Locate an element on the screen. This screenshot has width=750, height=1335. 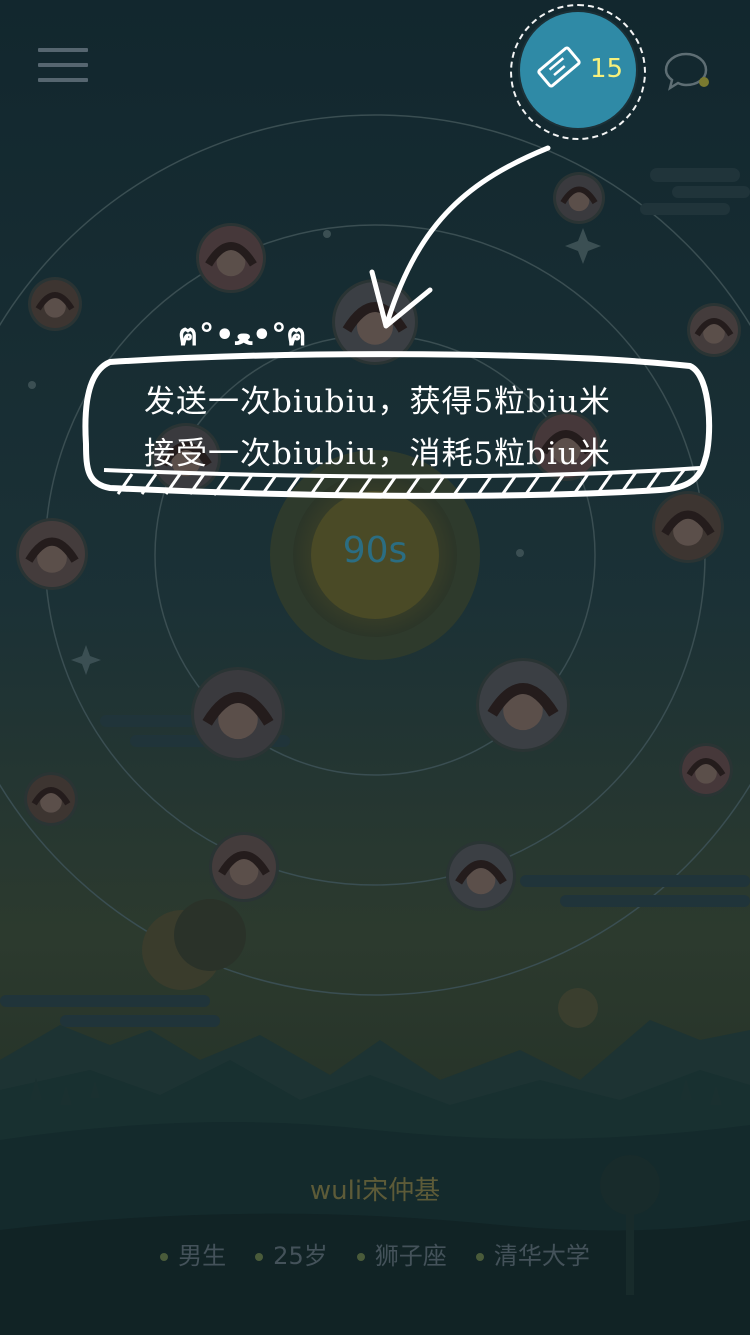
tag-gender: 男生 is located at coordinates (193, 1253).